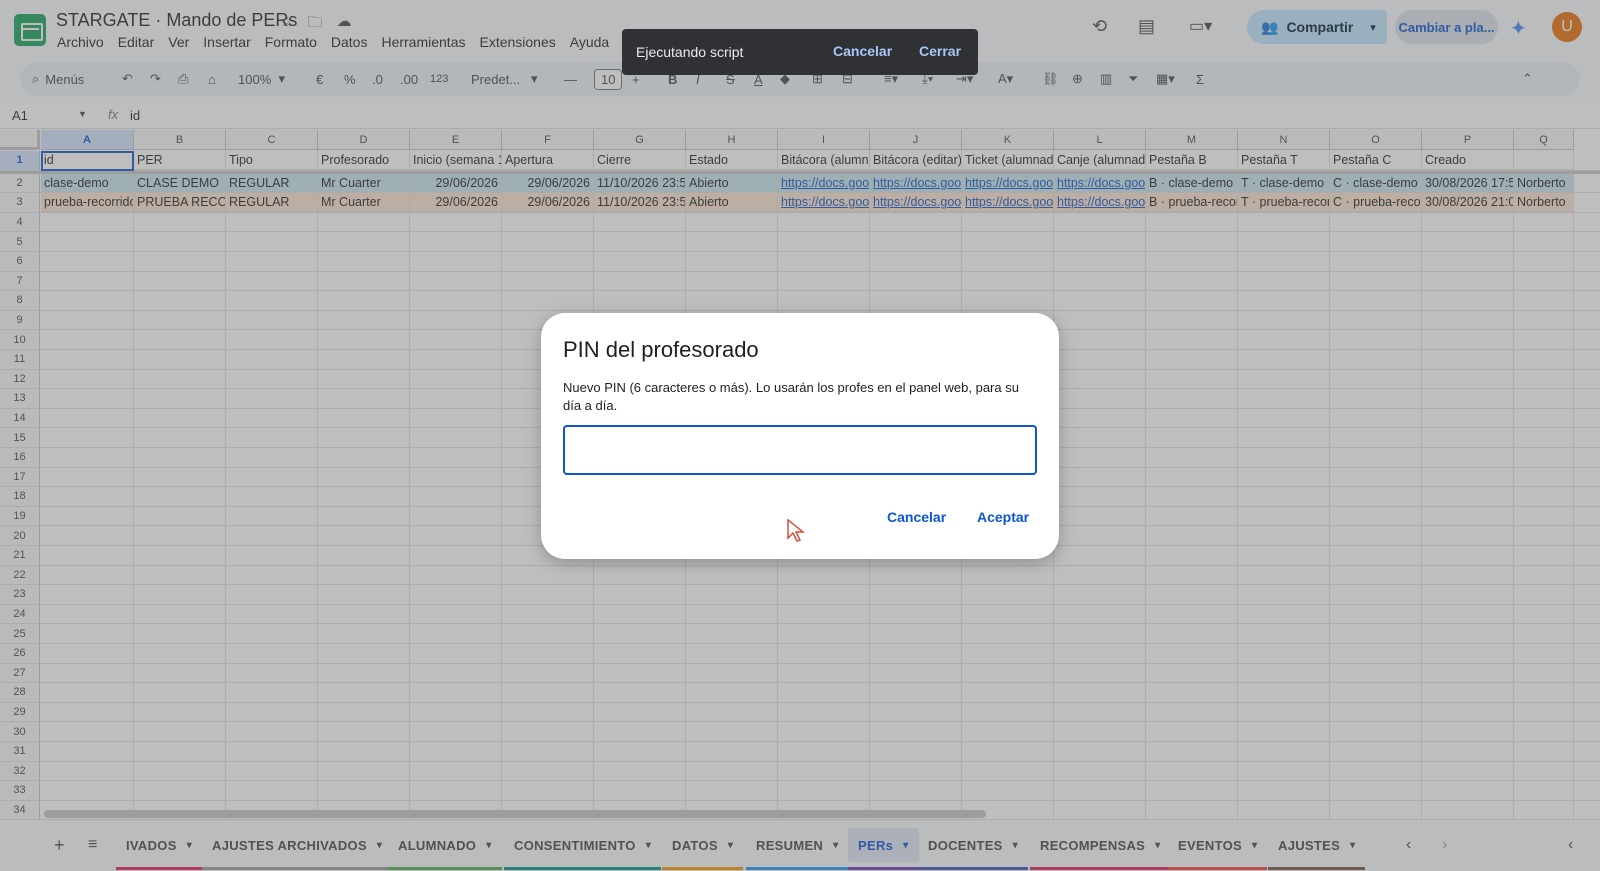  What do you see at coordinates (1003, 517) in the screenshot?
I see `dialog-accept-button: Aceptar` at bounding box center [1003, 517].